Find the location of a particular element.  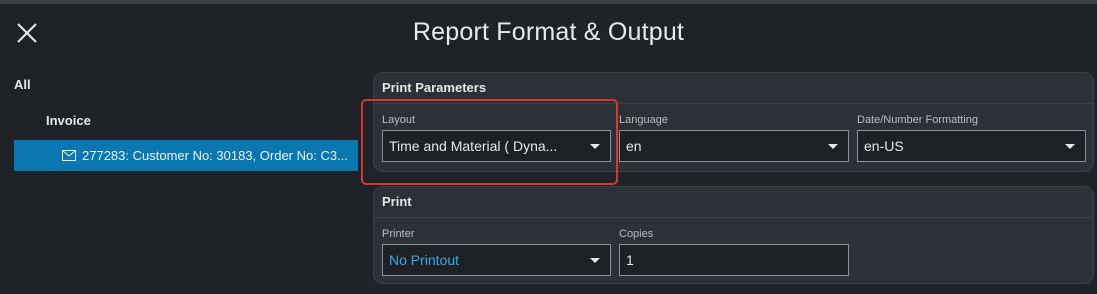

copies-label: Copies is located at coordinates (636, 234).